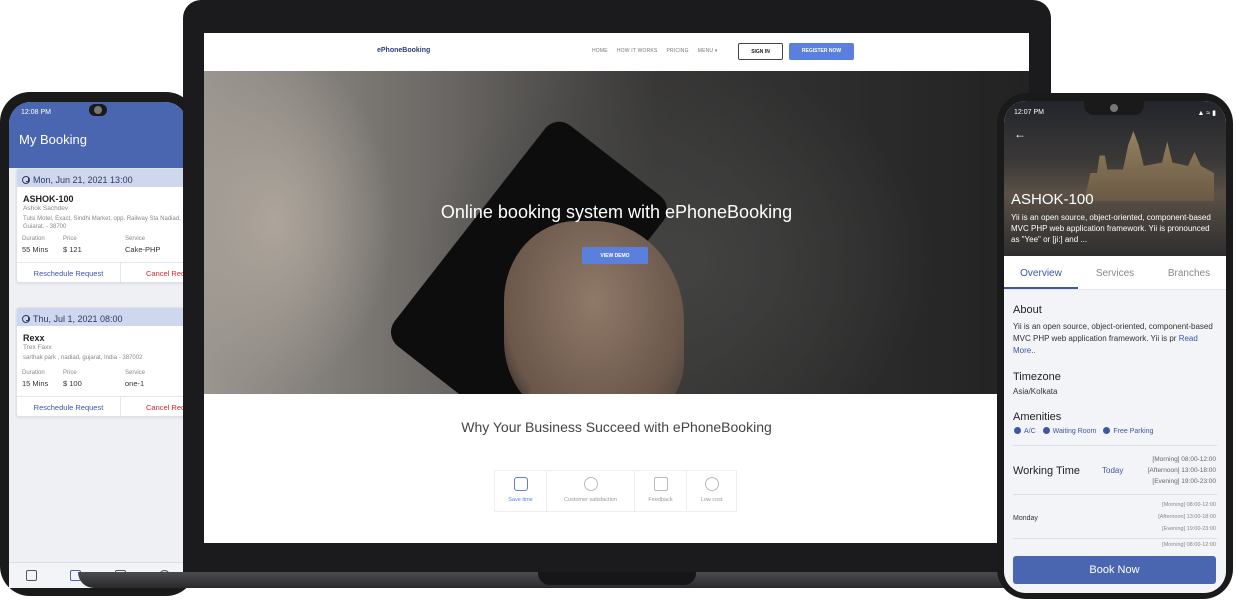  I want to click on amenities-heading: Amenities, so click(1037, 417).